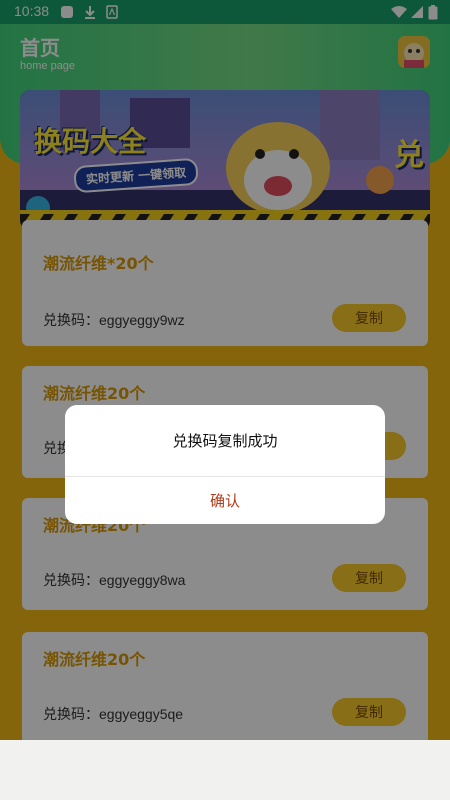 The width and height of the screenshot is (450, 800). I want to click on confirm-button: 确认, so click(225, 500).